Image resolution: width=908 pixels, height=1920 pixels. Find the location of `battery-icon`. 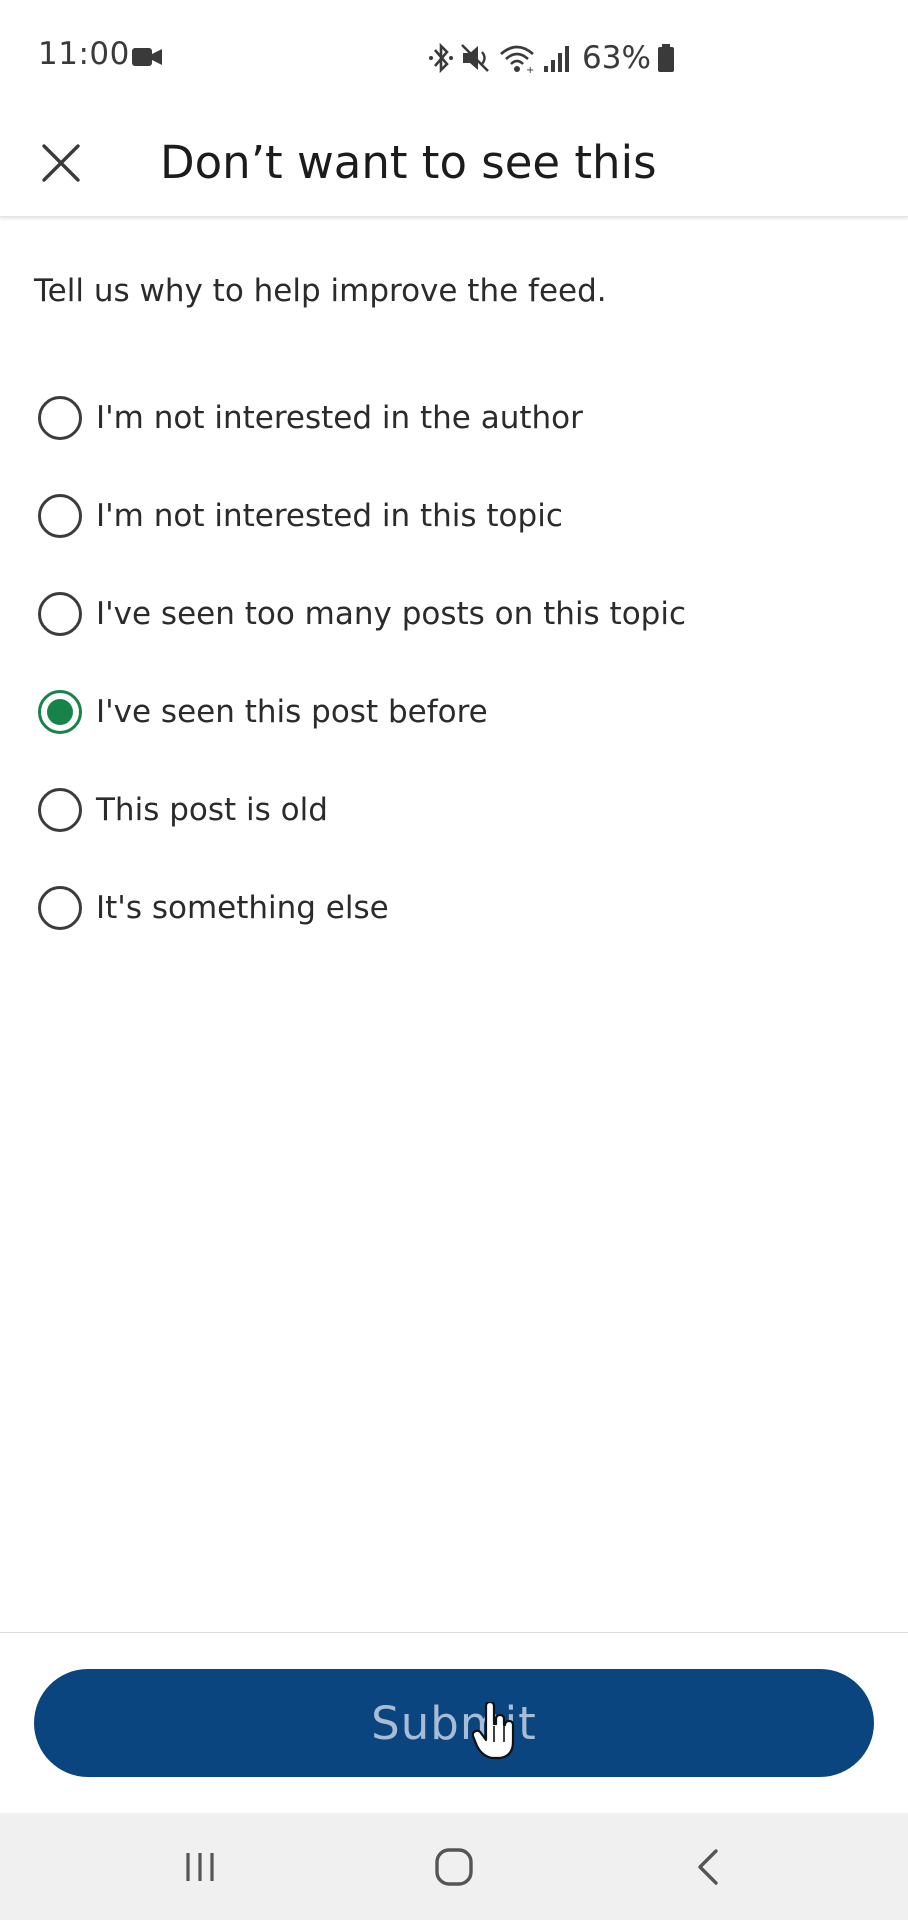

battery-icon is located at coordinates (665, 58).